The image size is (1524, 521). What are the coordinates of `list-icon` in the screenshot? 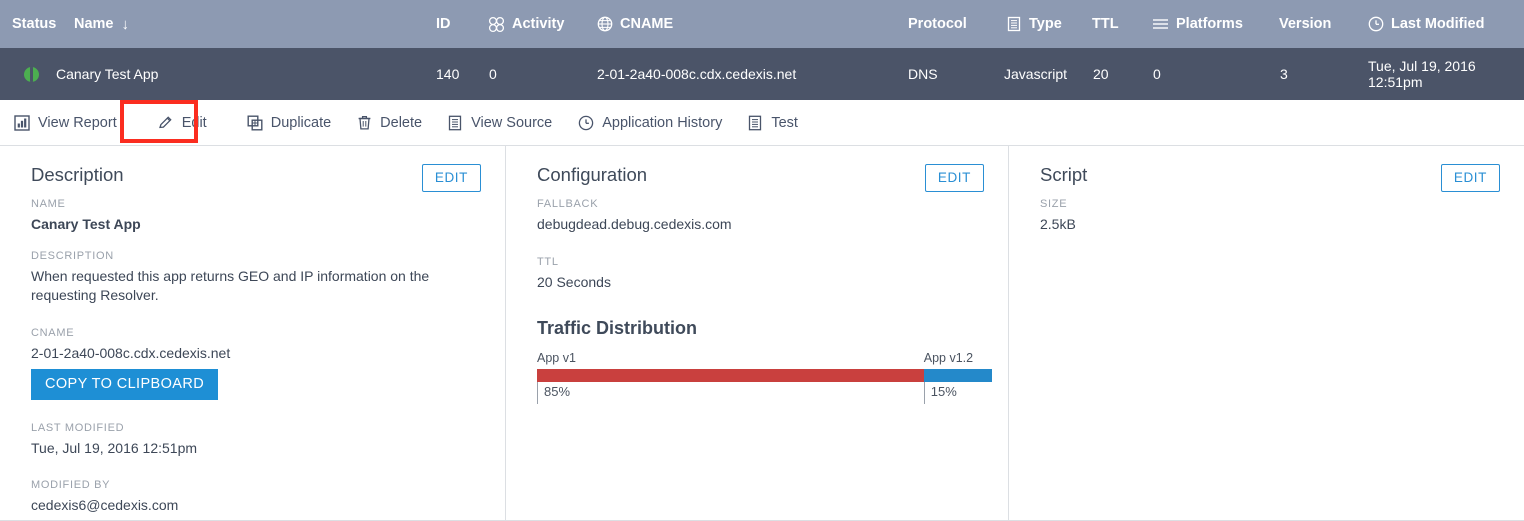 It's located at (1160, 24).